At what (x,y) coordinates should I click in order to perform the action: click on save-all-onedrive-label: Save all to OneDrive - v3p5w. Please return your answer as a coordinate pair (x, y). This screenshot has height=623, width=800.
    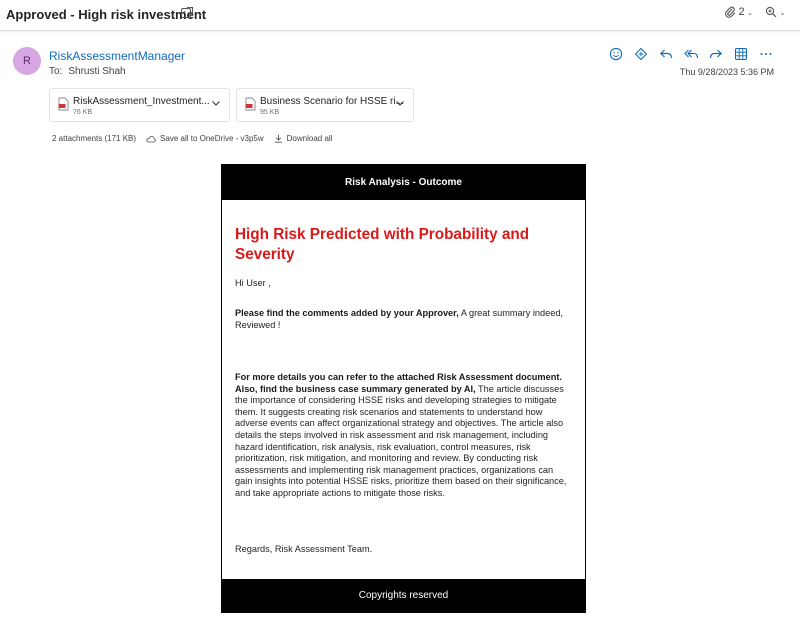
    Looking at the image, I should click on (212, 138).